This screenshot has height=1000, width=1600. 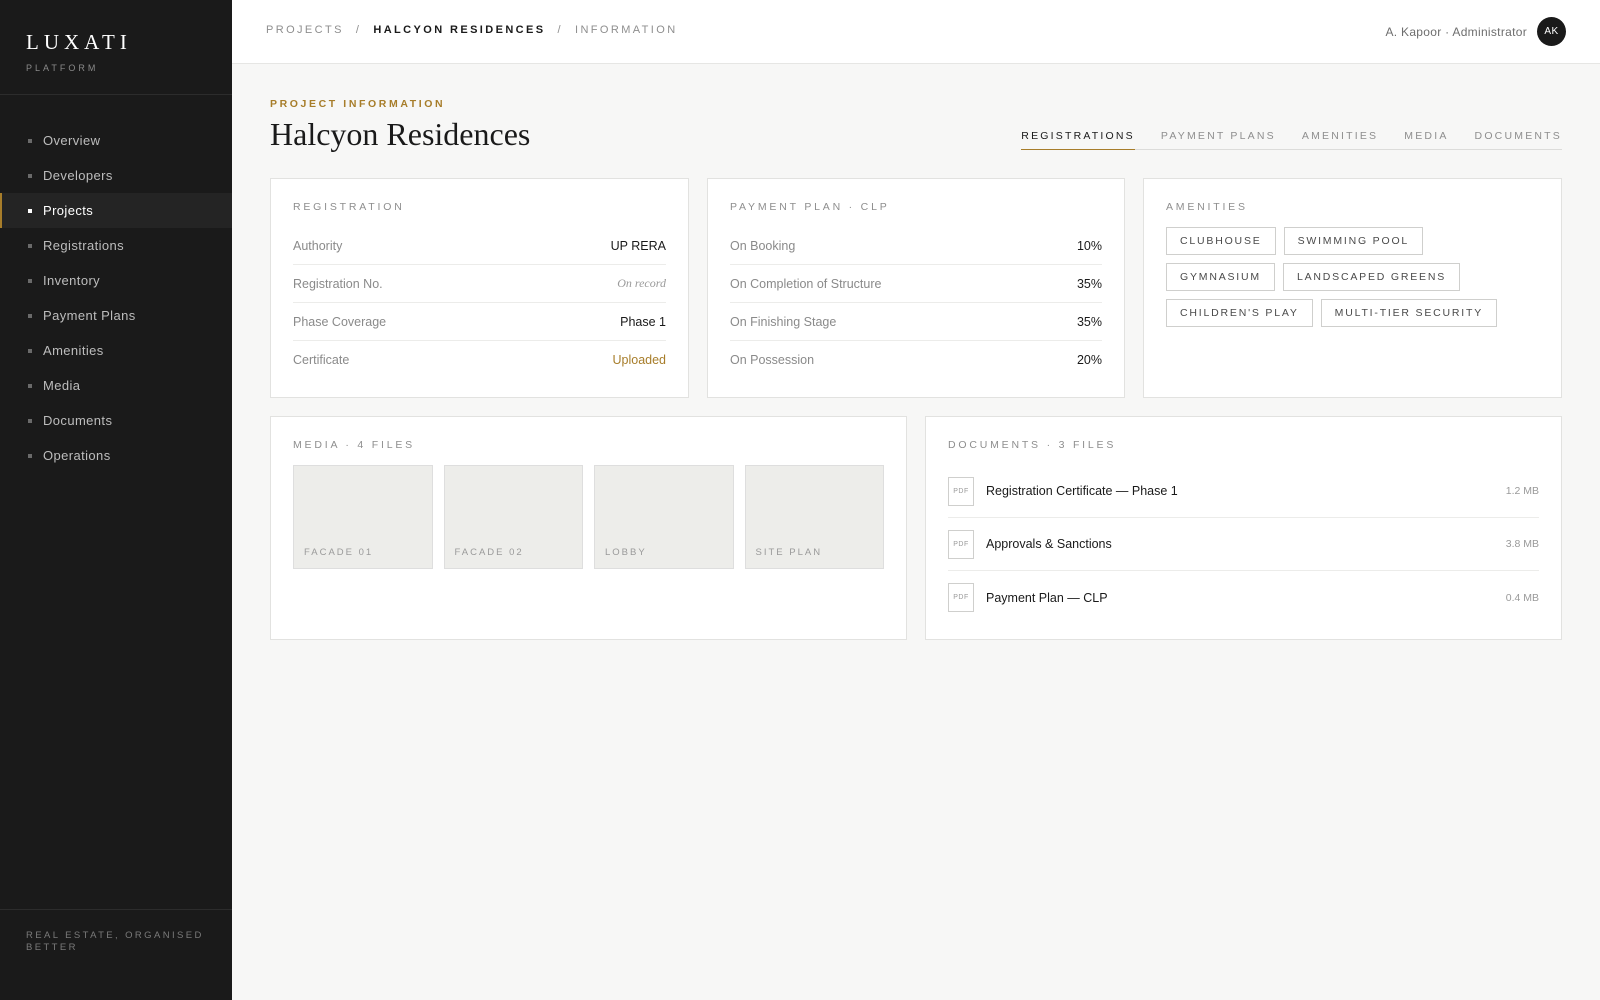 I want to click on sidebar-item-label: Operations, so click(x=77, y=455).